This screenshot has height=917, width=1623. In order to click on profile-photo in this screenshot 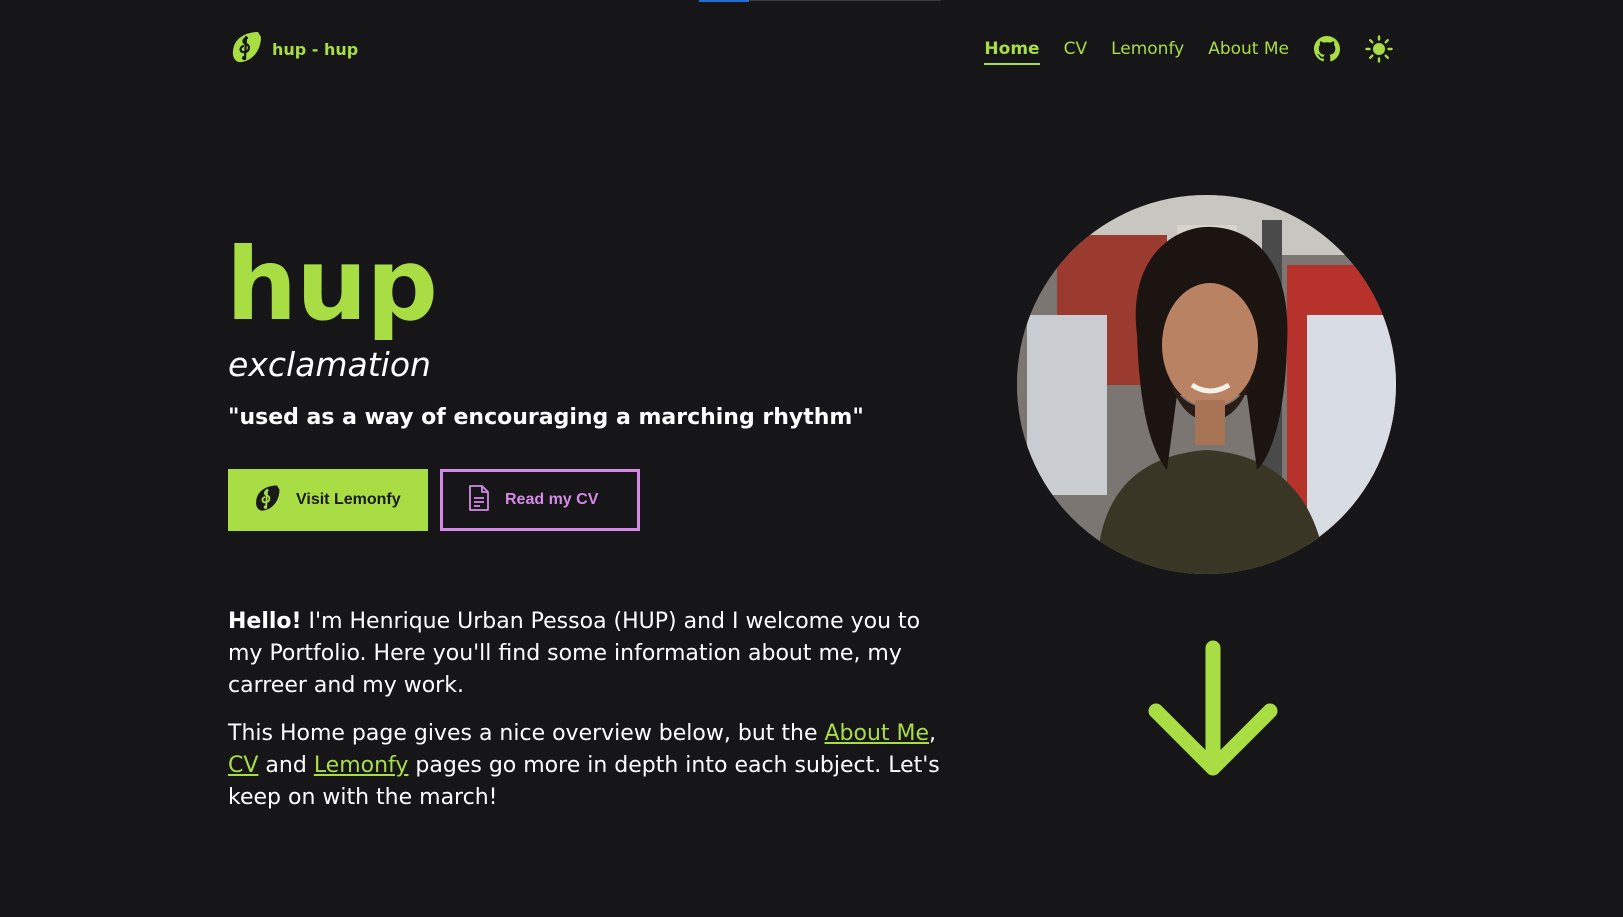, I will do `click(1206, 384)`.